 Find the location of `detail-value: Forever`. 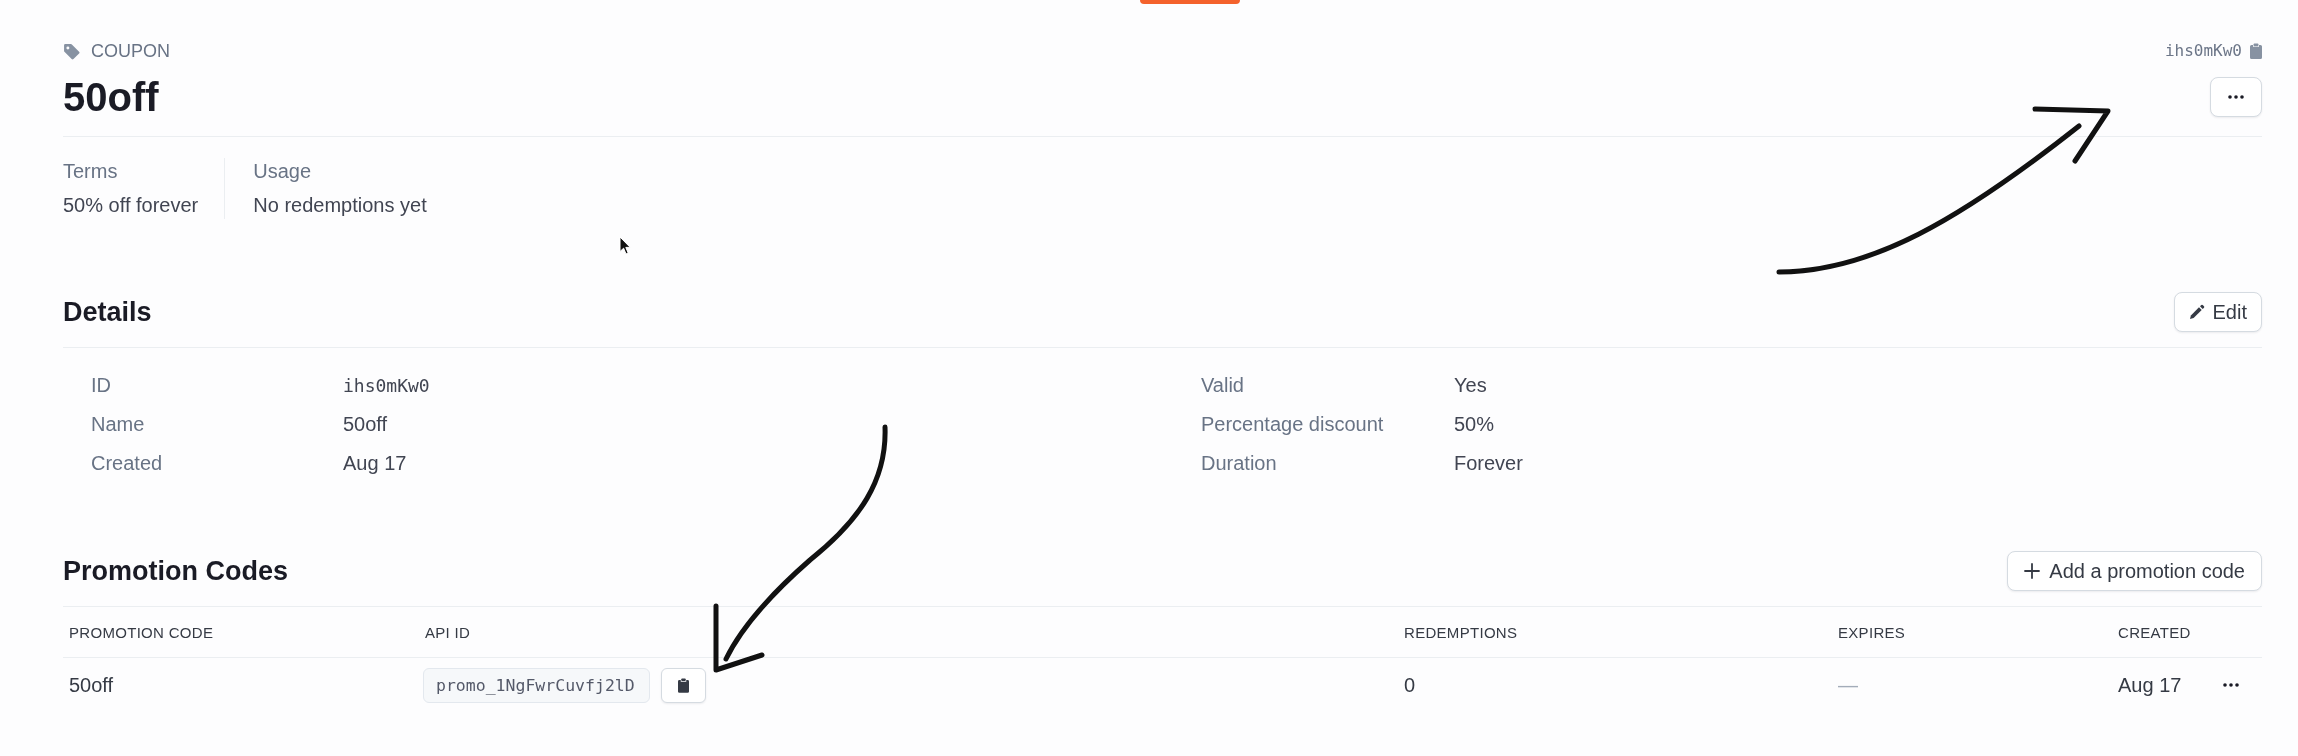

detail-value: Forever is located at coordinates (1488, 463).